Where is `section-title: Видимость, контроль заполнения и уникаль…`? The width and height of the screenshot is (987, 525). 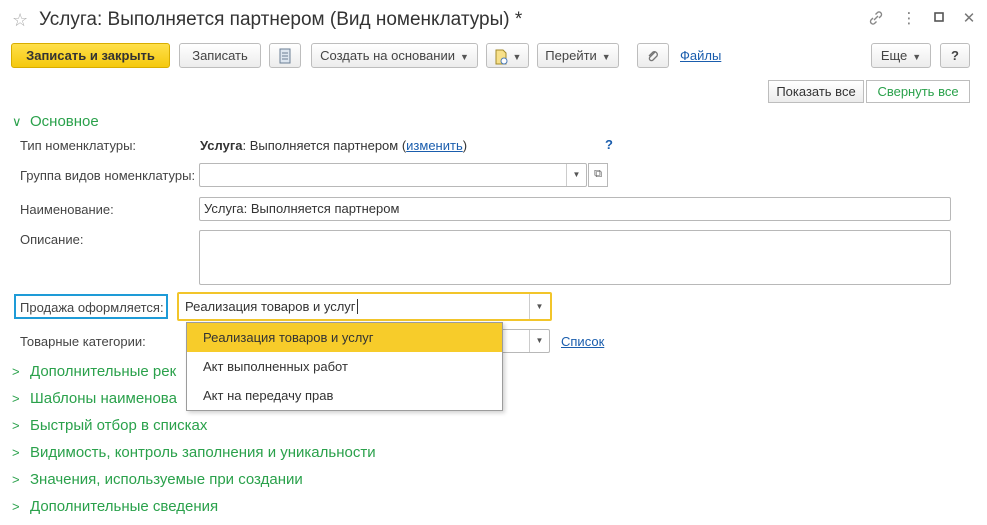 section-title: Видимость, контроль заполнения и уникаль… is located at coordinates (203, 452).